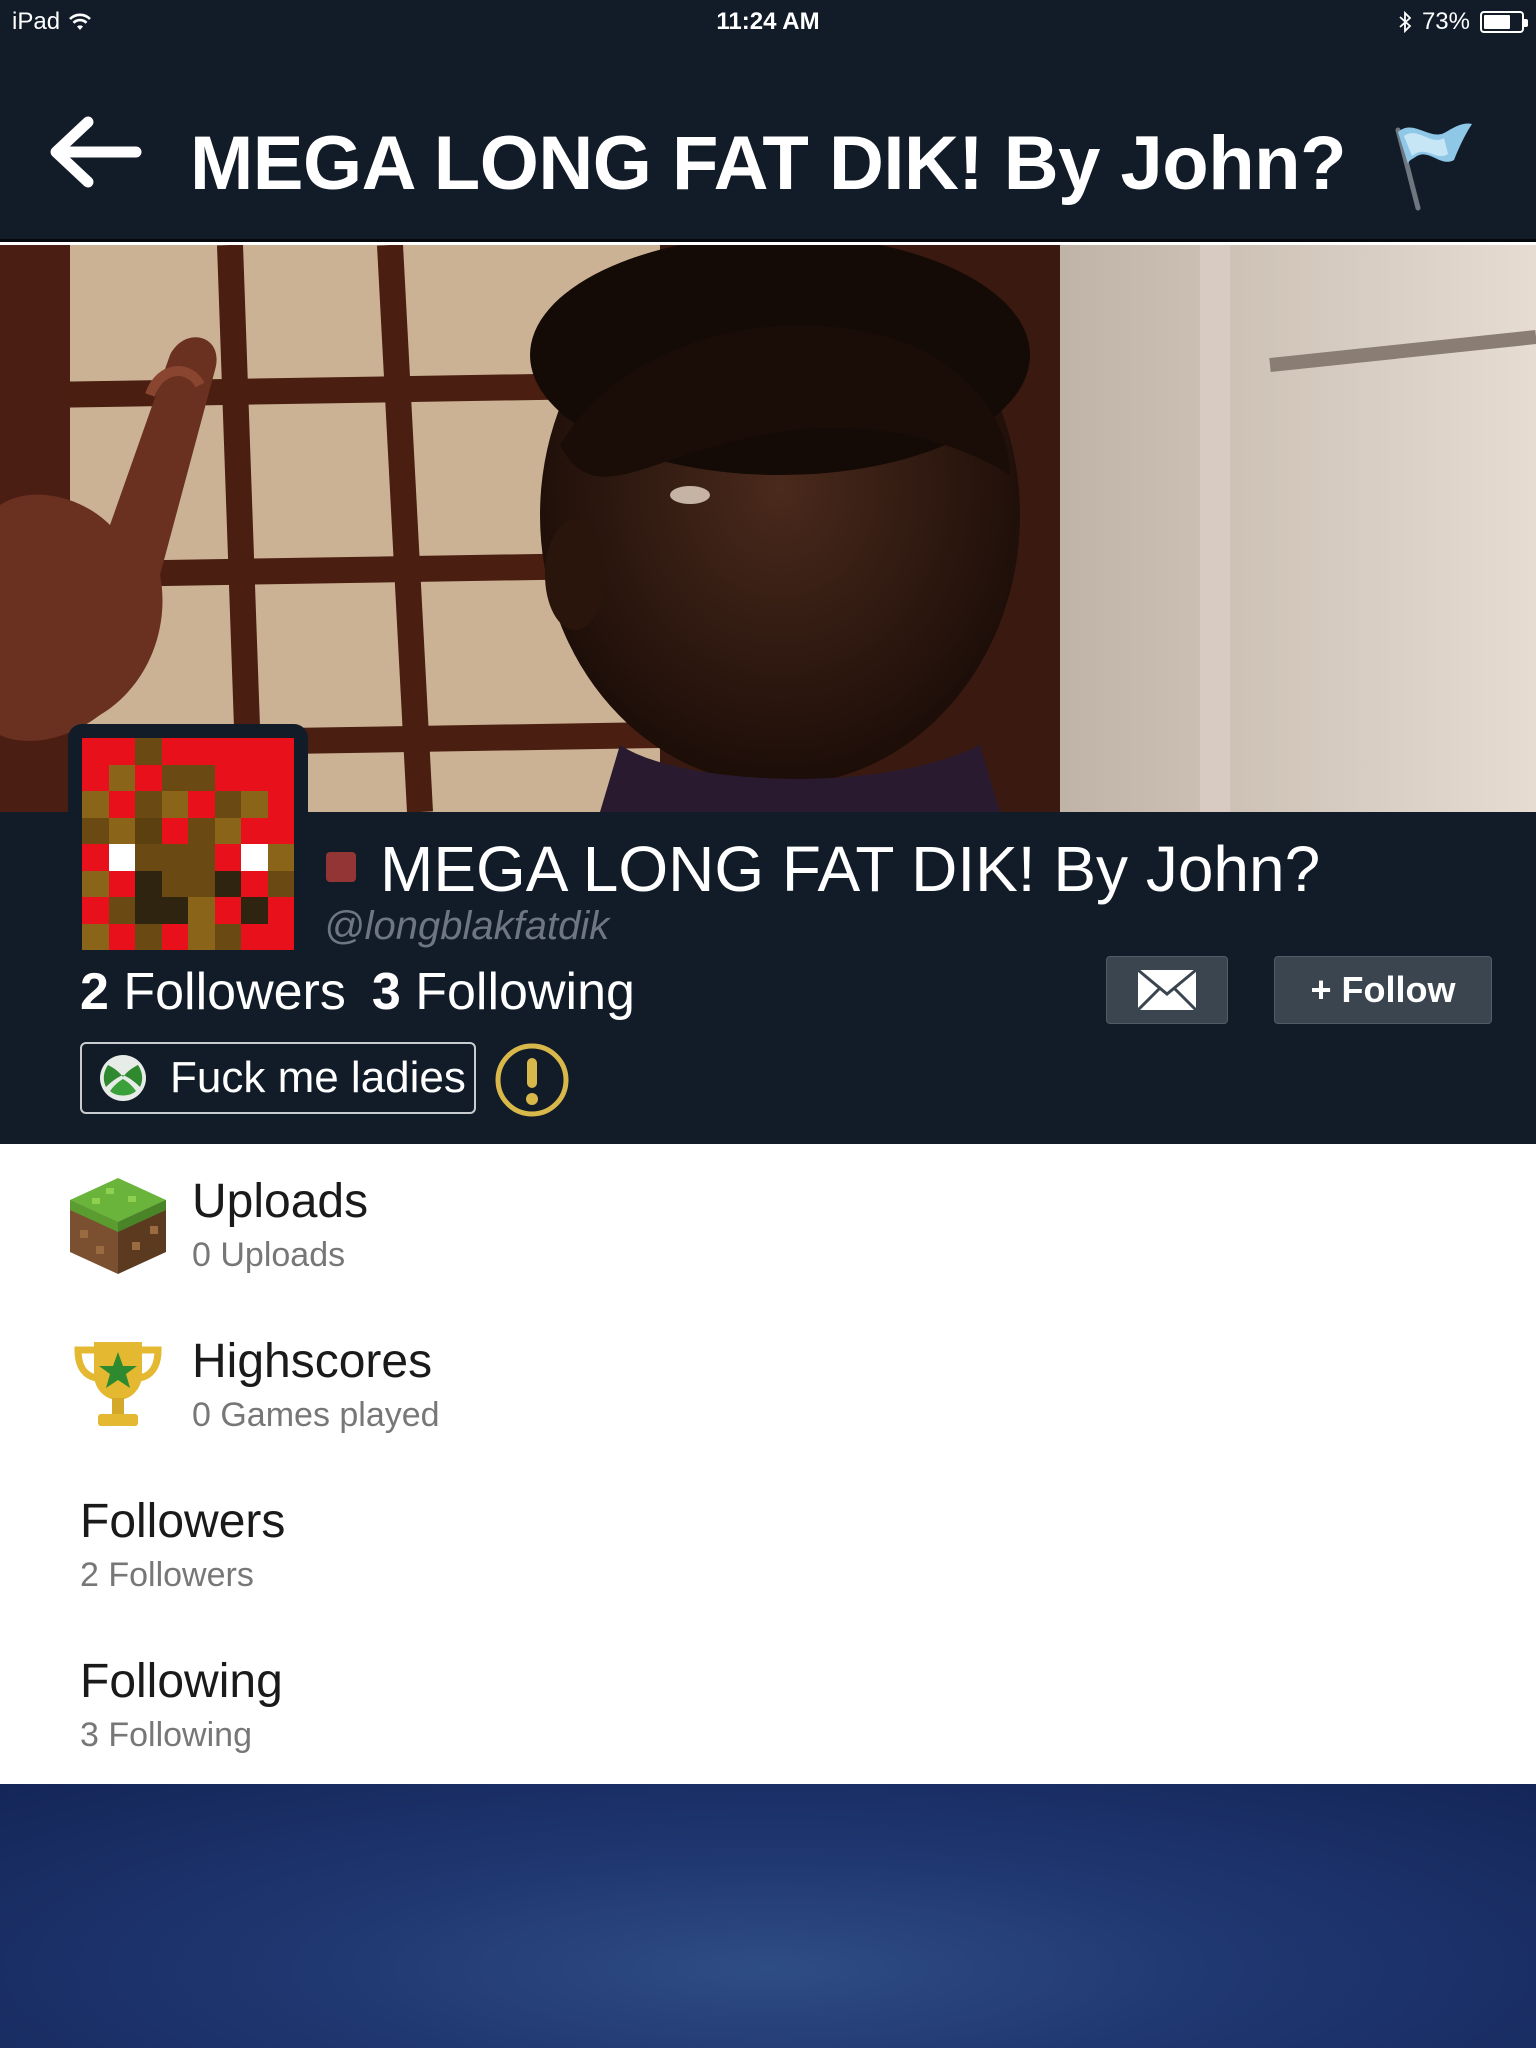 The width and height of the screenshot is (1536, 2048). What do you see at coordinates (768, 1224) in the screenshot?
I see `list-item-uploads: Uploads 0 Uploads` at bounding box center [768, 1224].